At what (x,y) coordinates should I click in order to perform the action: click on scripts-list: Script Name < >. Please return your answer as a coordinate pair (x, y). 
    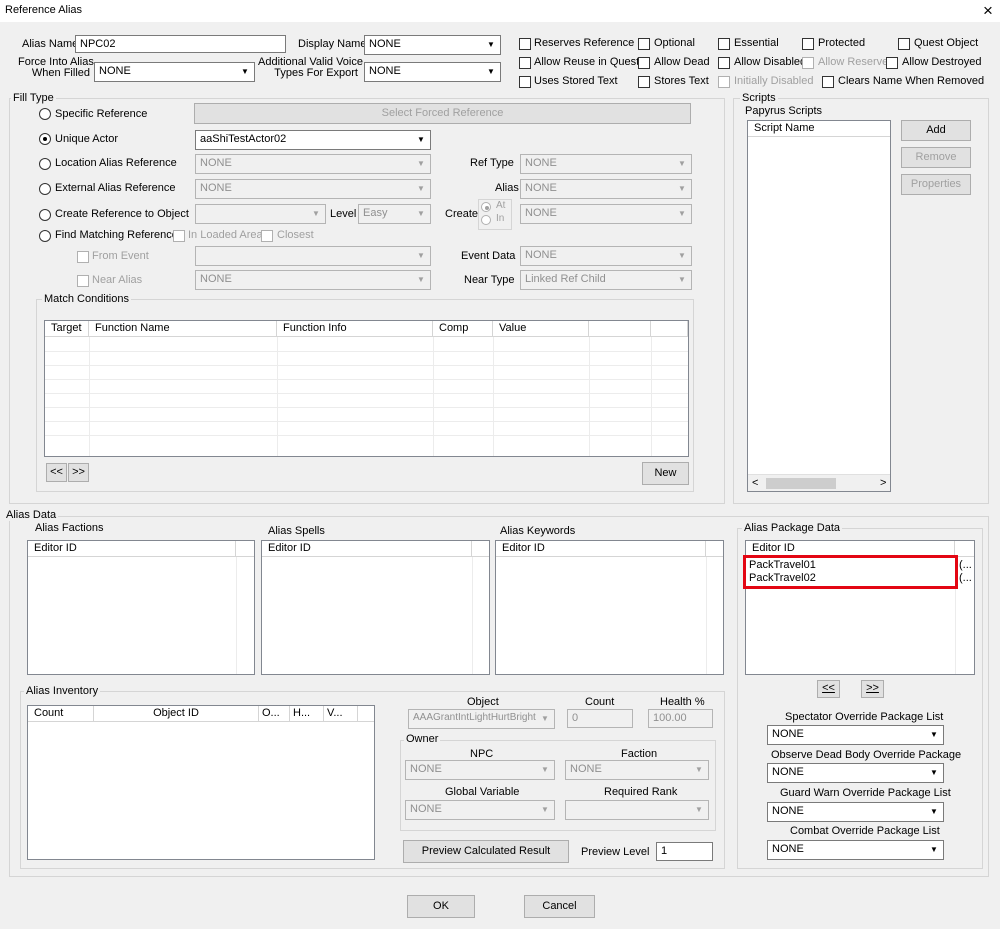
    Looking at the image, I should click on (819, 306).